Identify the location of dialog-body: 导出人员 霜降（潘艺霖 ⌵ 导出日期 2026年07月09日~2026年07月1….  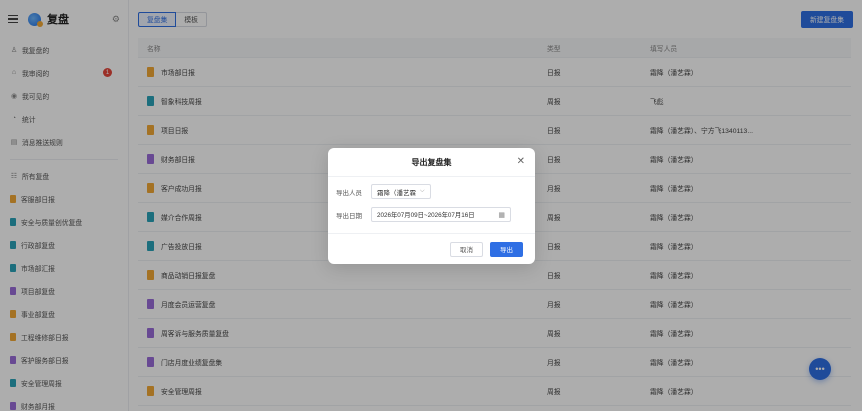
(431, 199).